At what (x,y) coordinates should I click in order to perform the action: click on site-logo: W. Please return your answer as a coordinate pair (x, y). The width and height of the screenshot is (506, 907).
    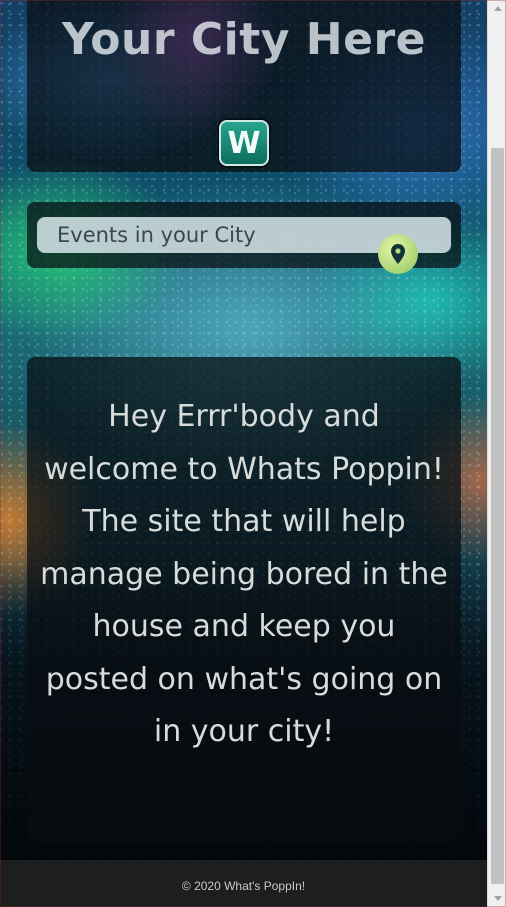
    Looking at the image, I should click on (244, 143).